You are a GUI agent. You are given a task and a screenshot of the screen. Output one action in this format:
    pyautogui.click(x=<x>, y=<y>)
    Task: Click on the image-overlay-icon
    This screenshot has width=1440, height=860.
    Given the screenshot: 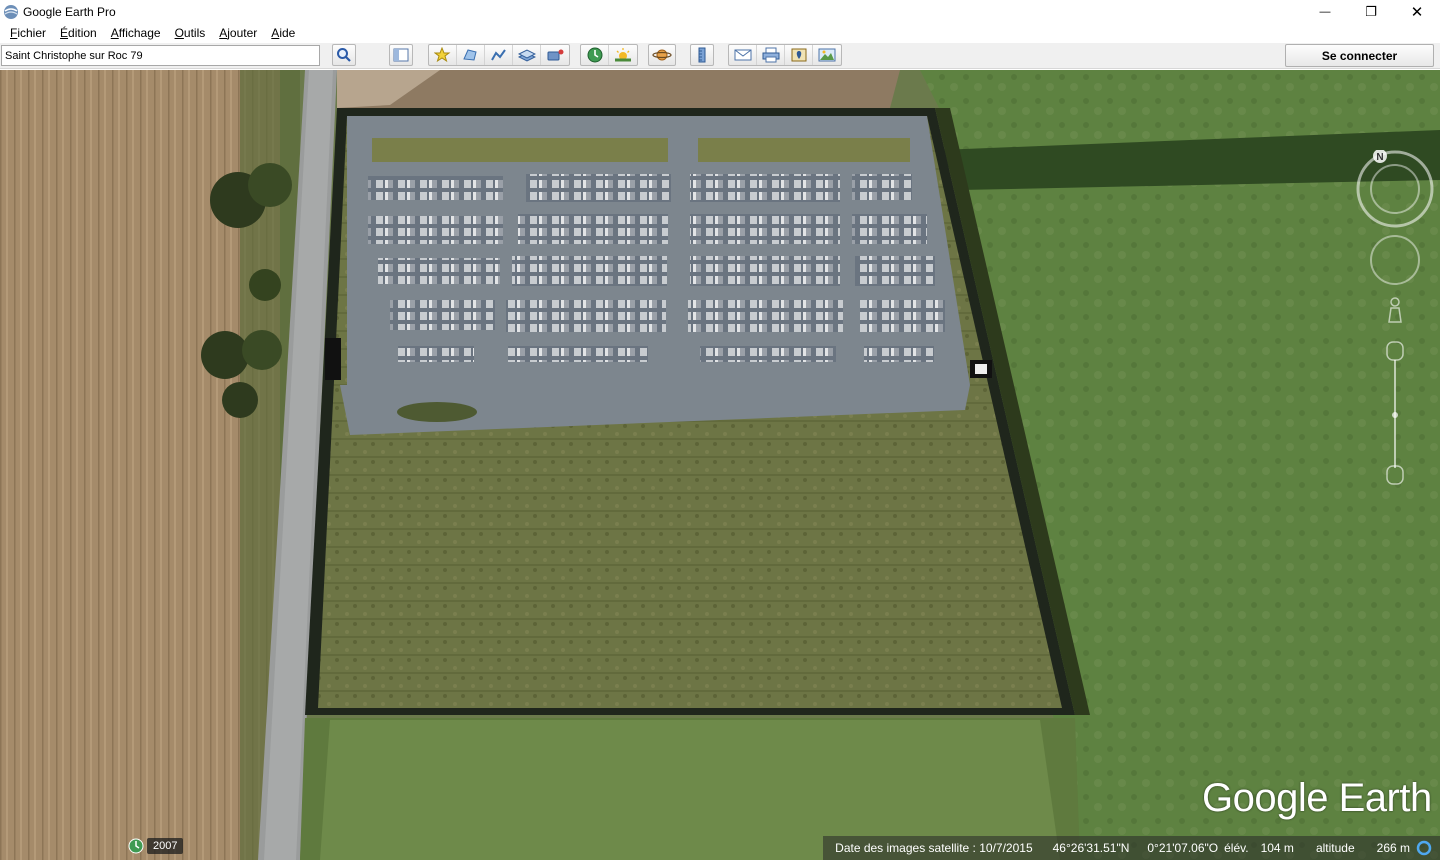 What is the action you would take?
    pyautogui.click(x=526, y=55)
    